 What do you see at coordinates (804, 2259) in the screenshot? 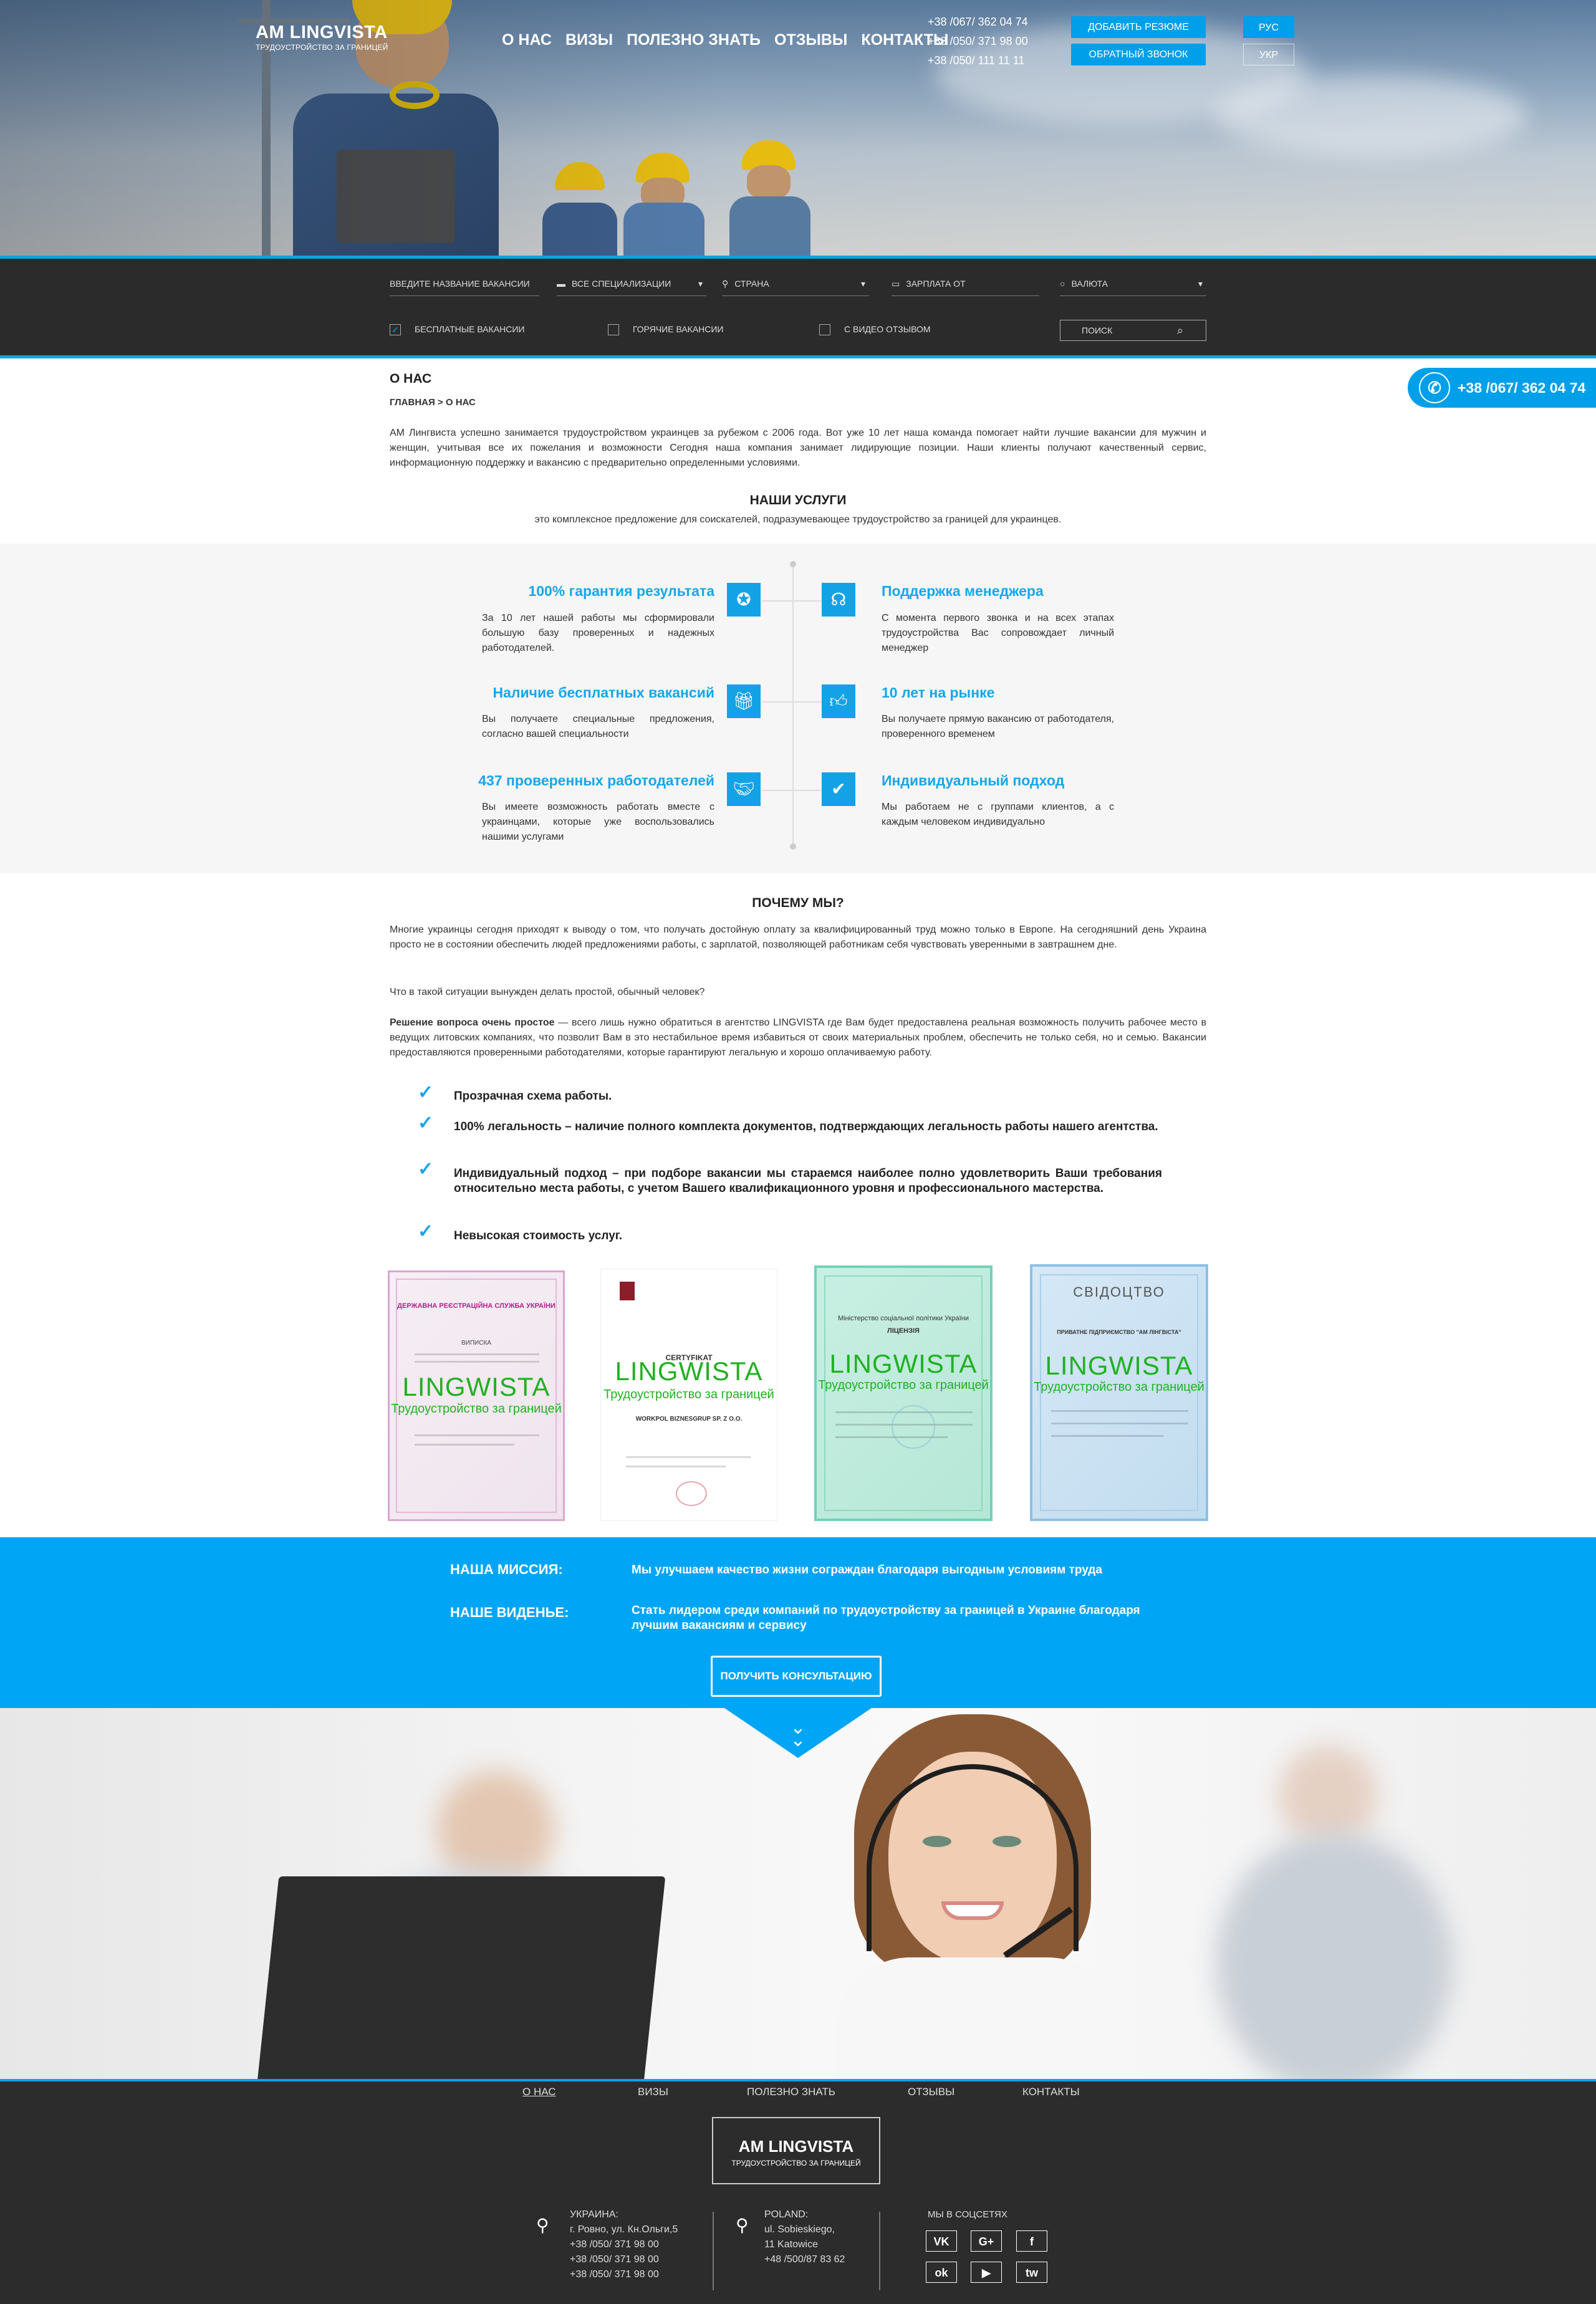
I see `address-phone: +48 /500/87 83 62` at bounding box center [804, 2259].